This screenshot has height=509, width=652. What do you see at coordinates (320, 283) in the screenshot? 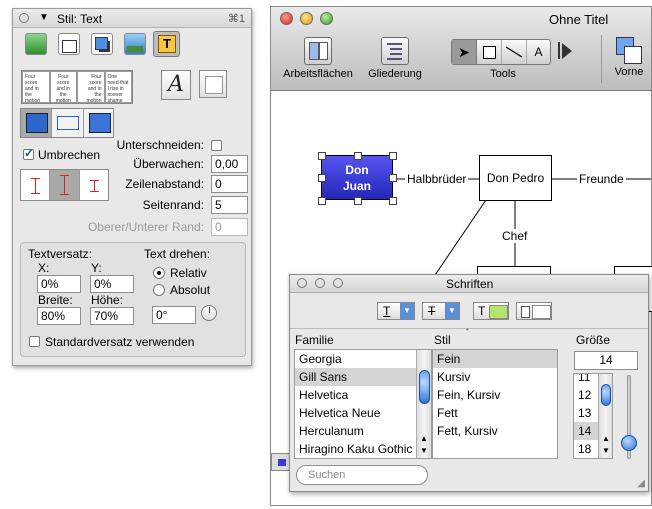
I see `fonts-minimize-button` at bounding box center [320, 283].